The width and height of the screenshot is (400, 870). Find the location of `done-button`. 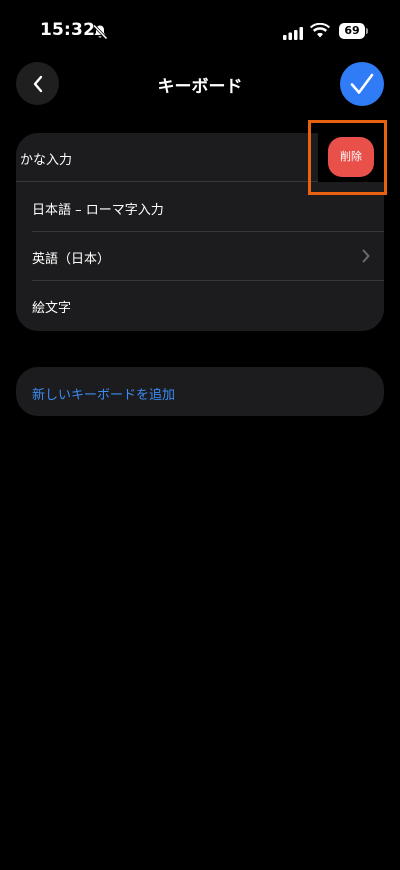

done-button is located at coordinates (362, 84).